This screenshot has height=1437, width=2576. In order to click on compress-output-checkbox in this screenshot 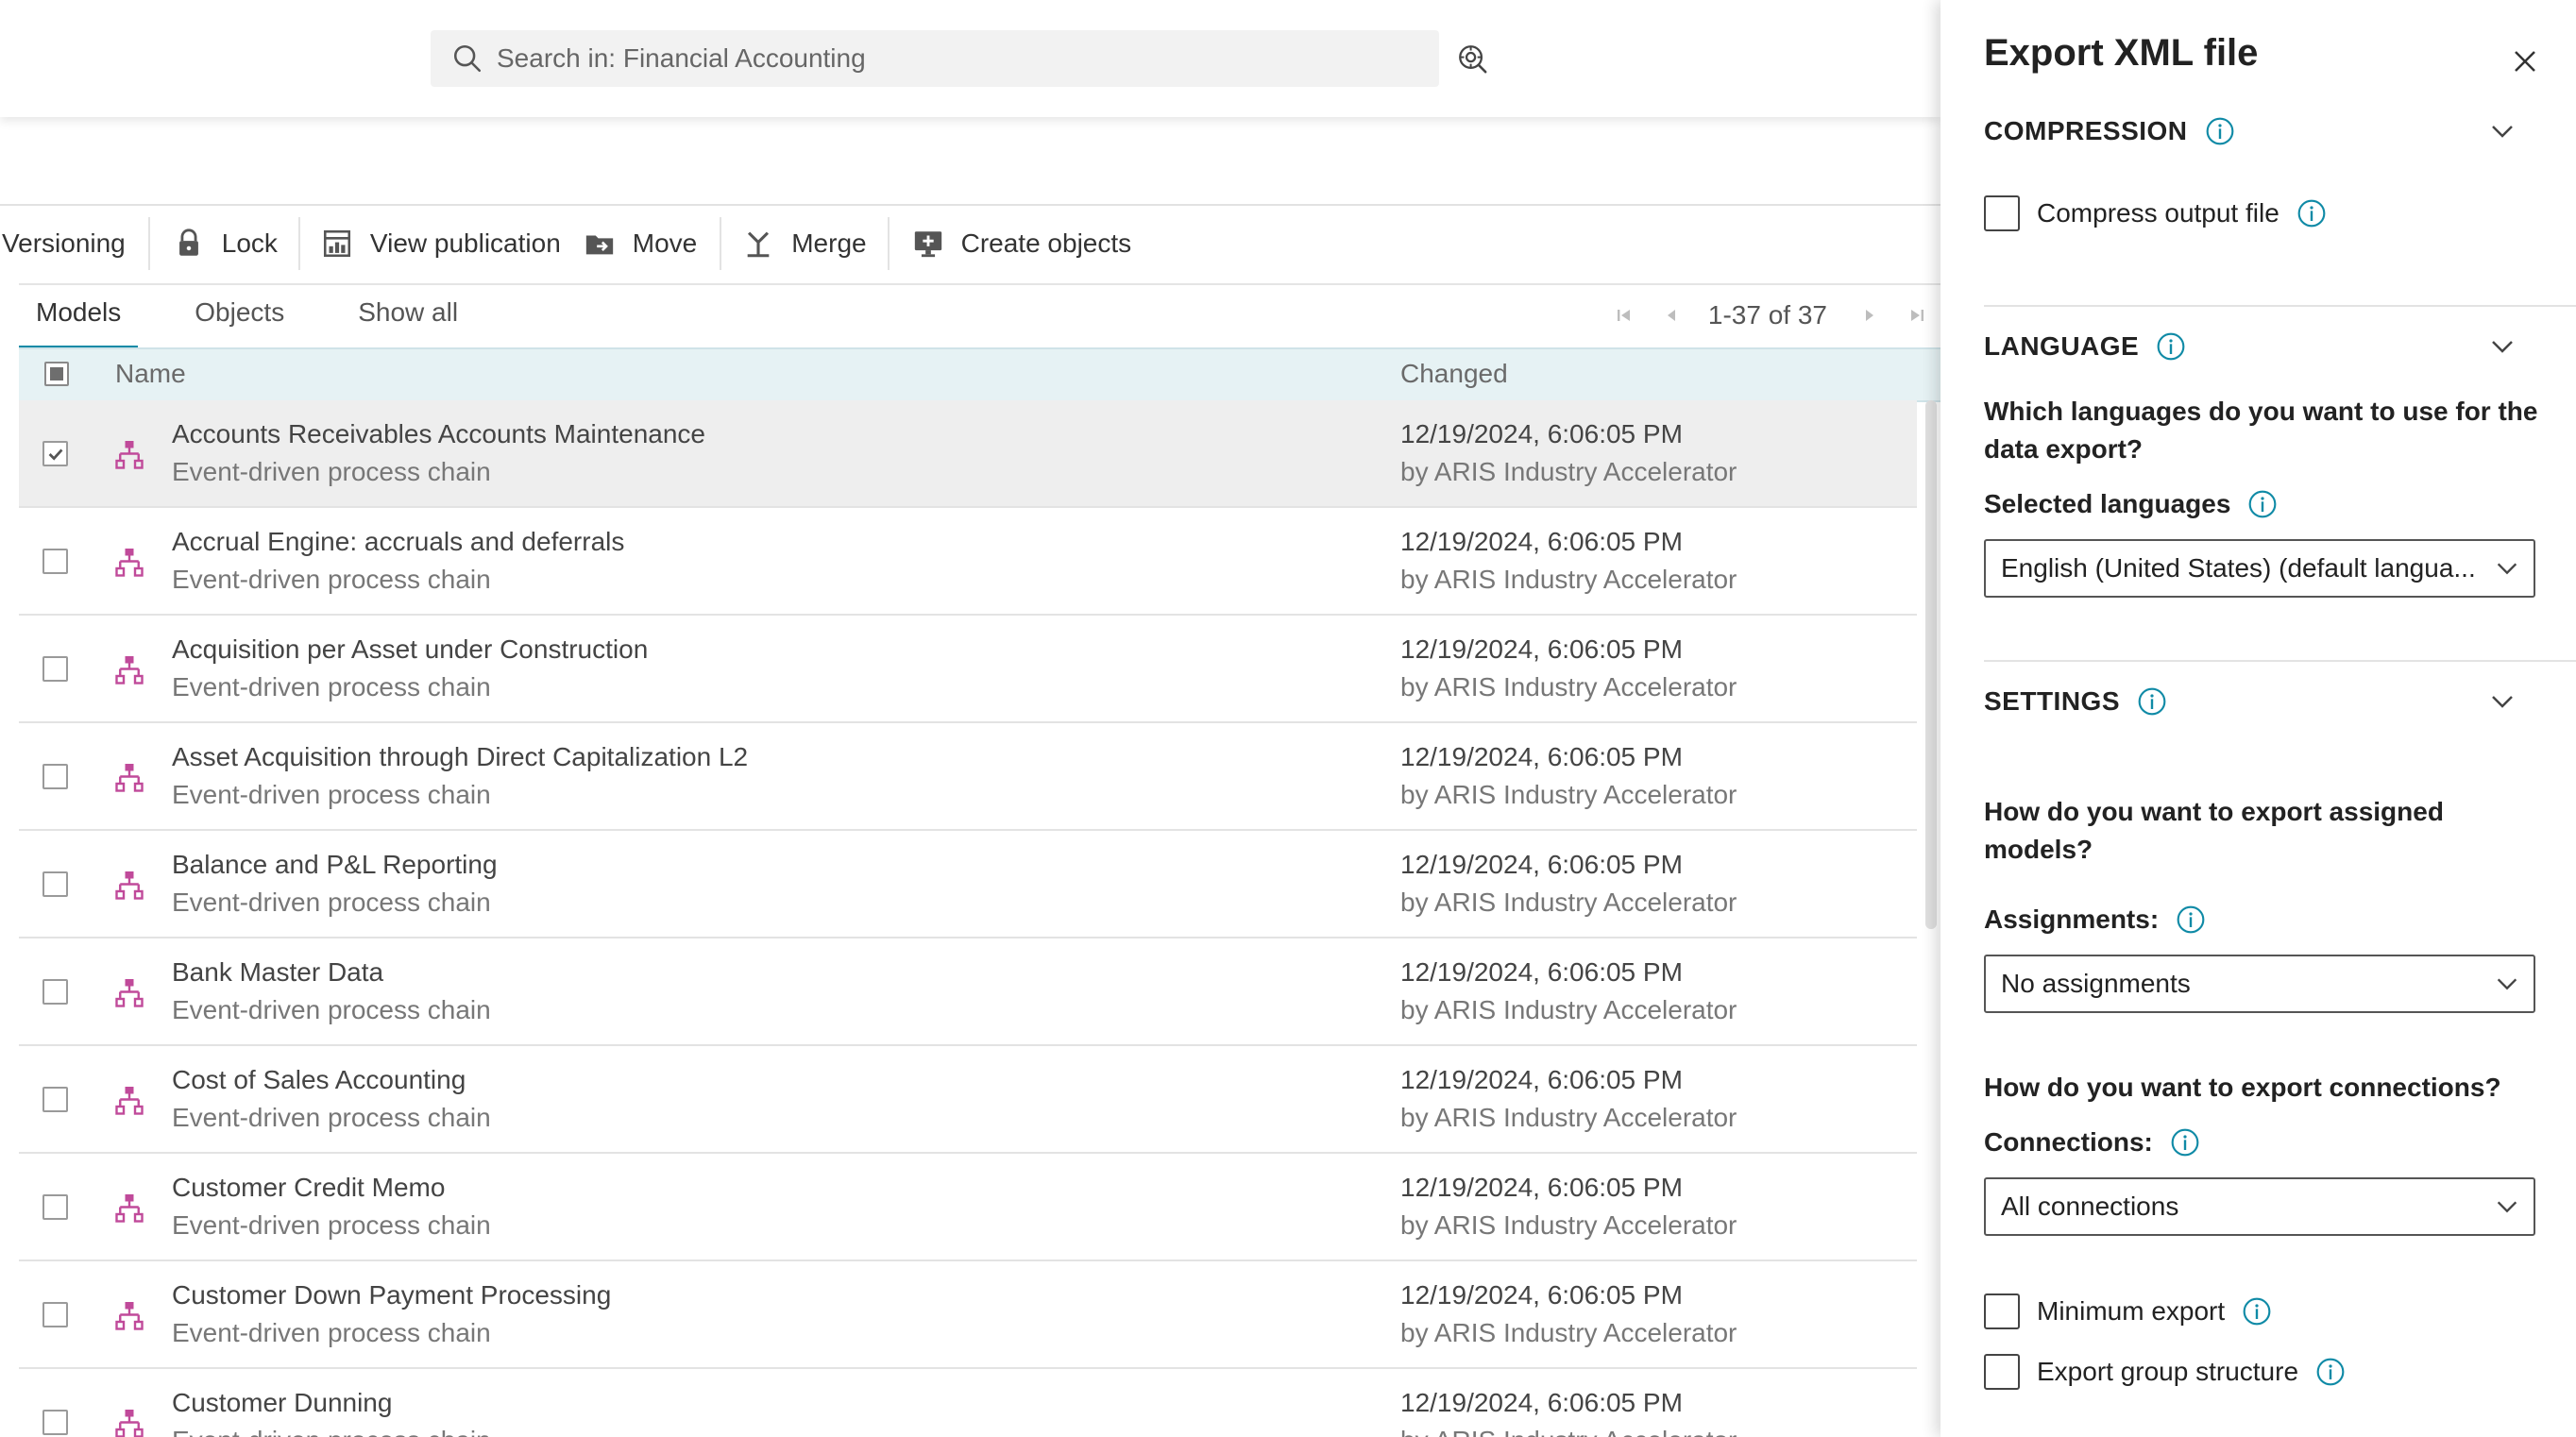, I will do `click(2002, 213)`.